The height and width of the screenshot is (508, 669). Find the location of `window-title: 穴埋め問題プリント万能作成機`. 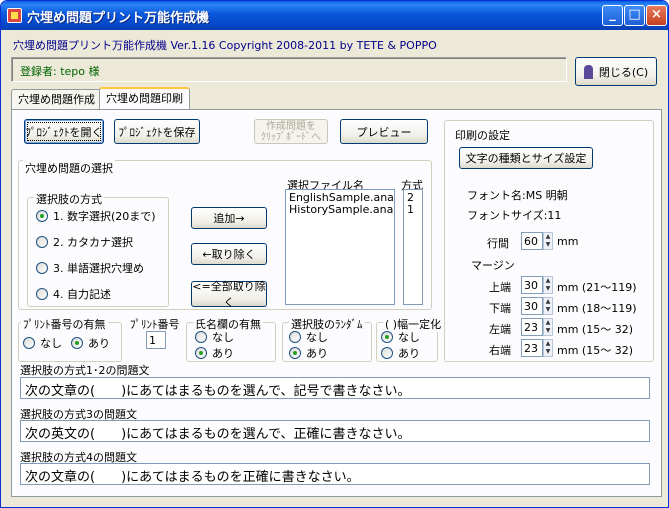

window-title: 穴埋め問題プリント万能作成機 is located at coordinates (118, 18).